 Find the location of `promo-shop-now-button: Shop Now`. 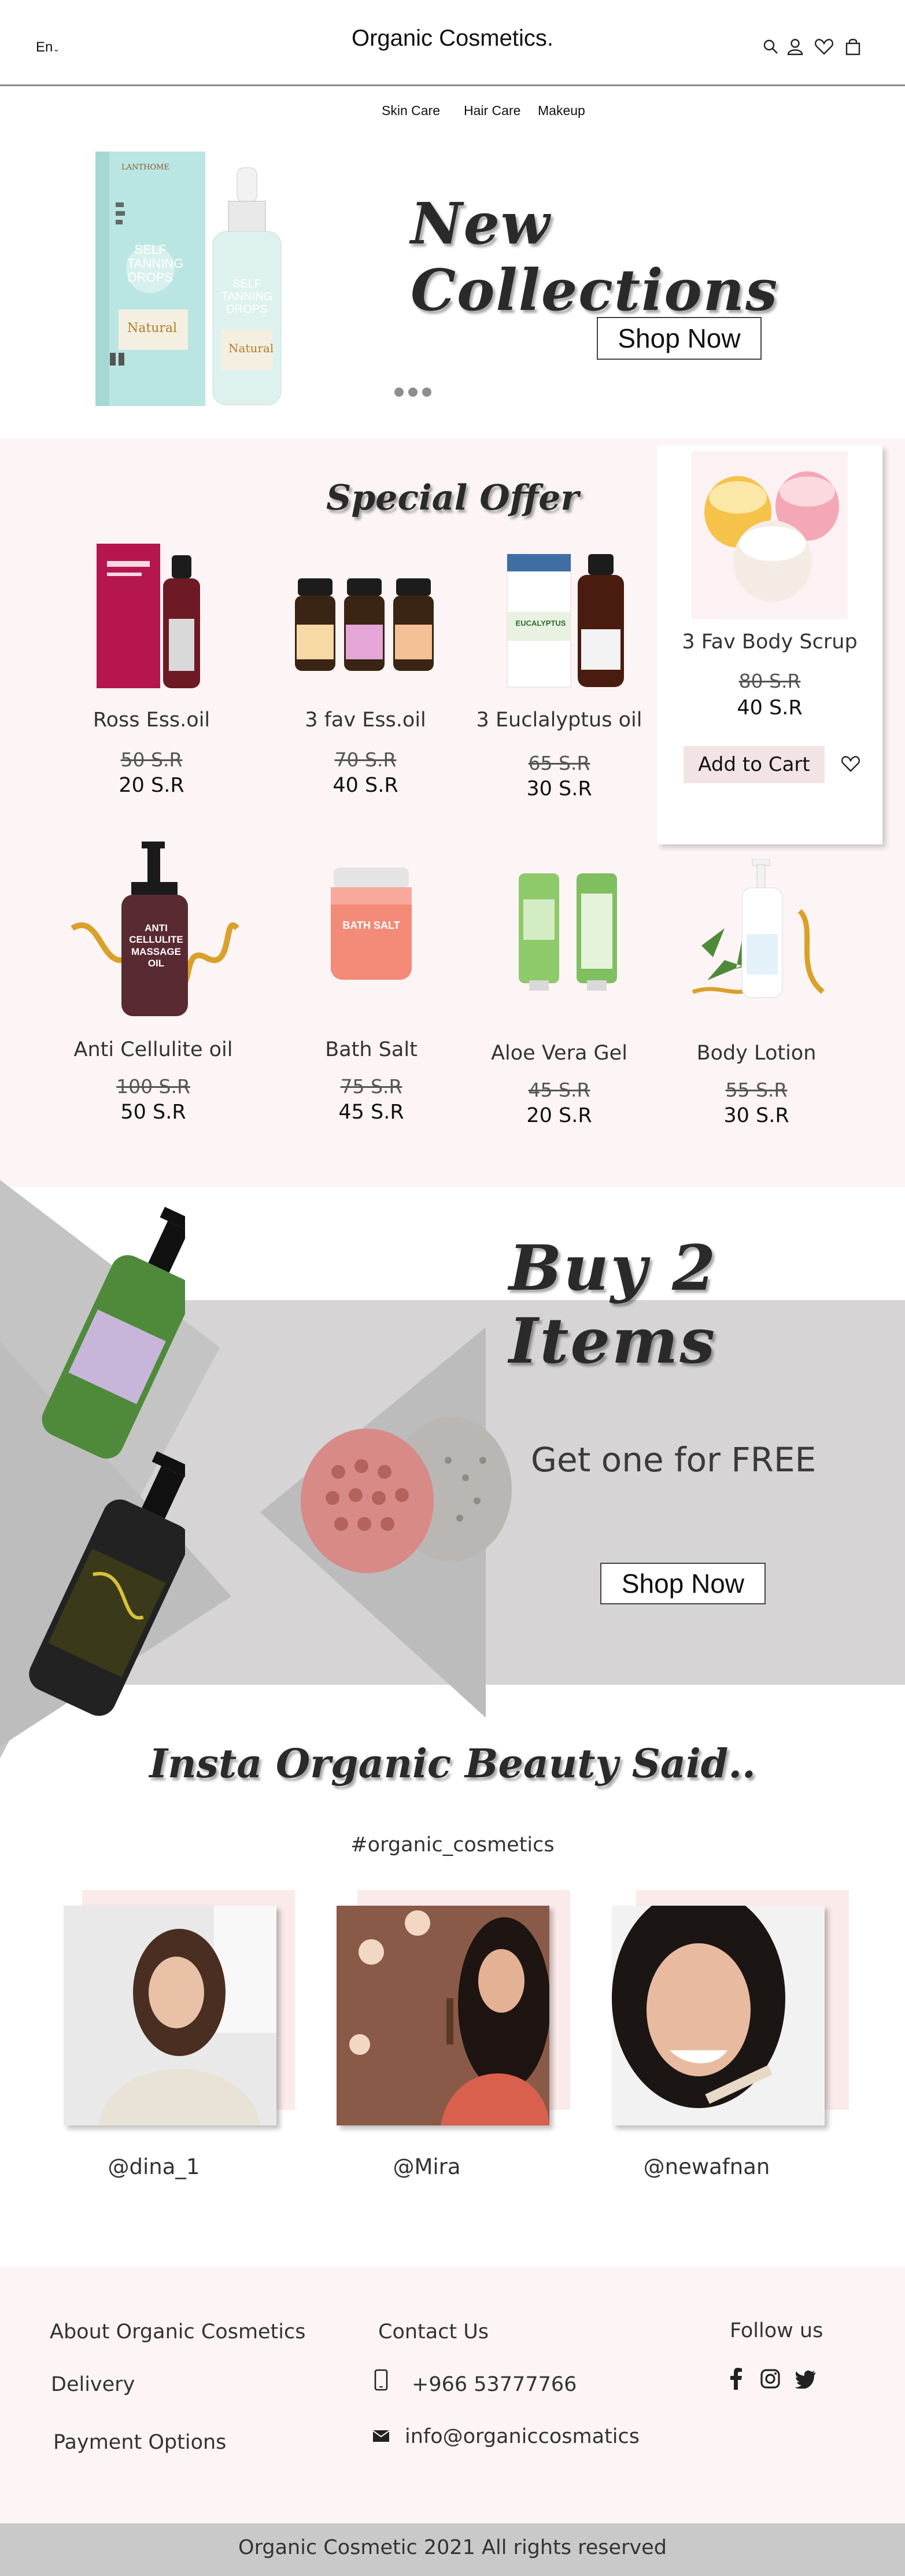

promo-shop-now-button: Shop Now is located at coordinates (683, 1583).